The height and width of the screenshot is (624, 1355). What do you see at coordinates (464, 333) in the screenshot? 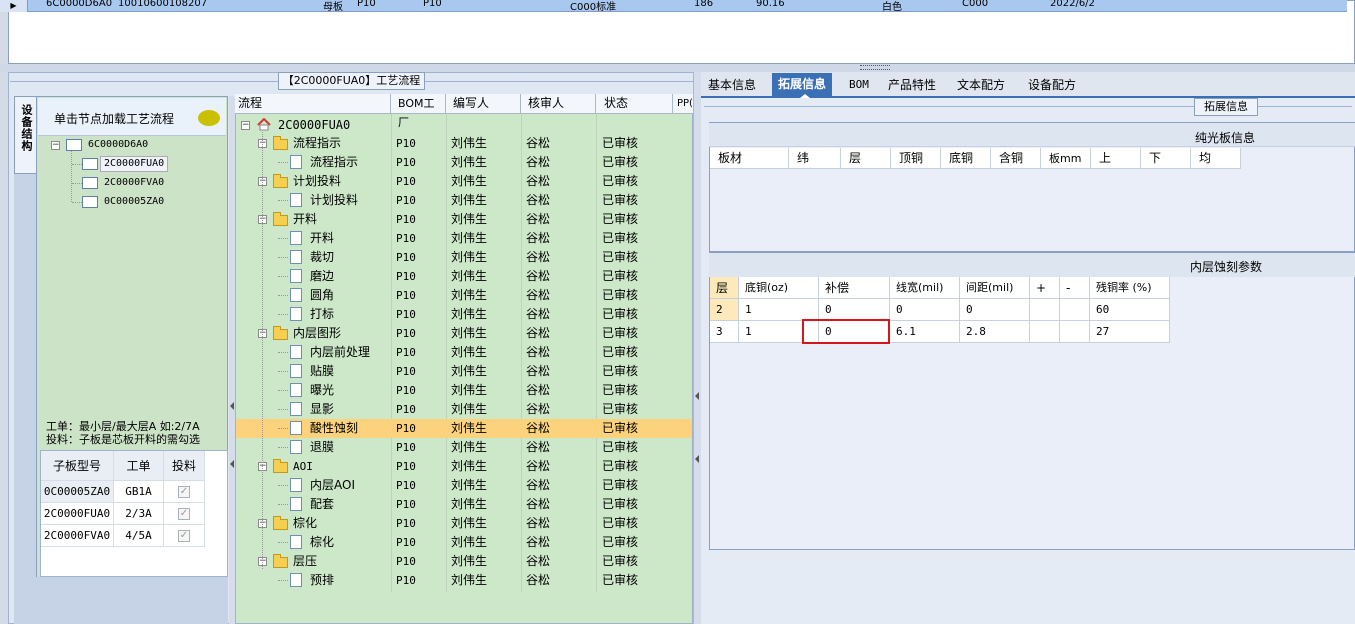
I see `workflow-row: − 内层图形 P10 刘伟生 谷松 已审核` at bounding box center [464, 333].